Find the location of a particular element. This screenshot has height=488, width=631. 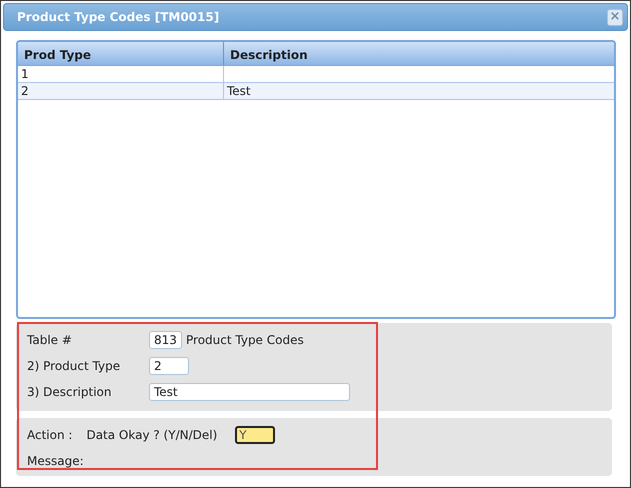

action-label: Action : is located at coordinates (49, 435).